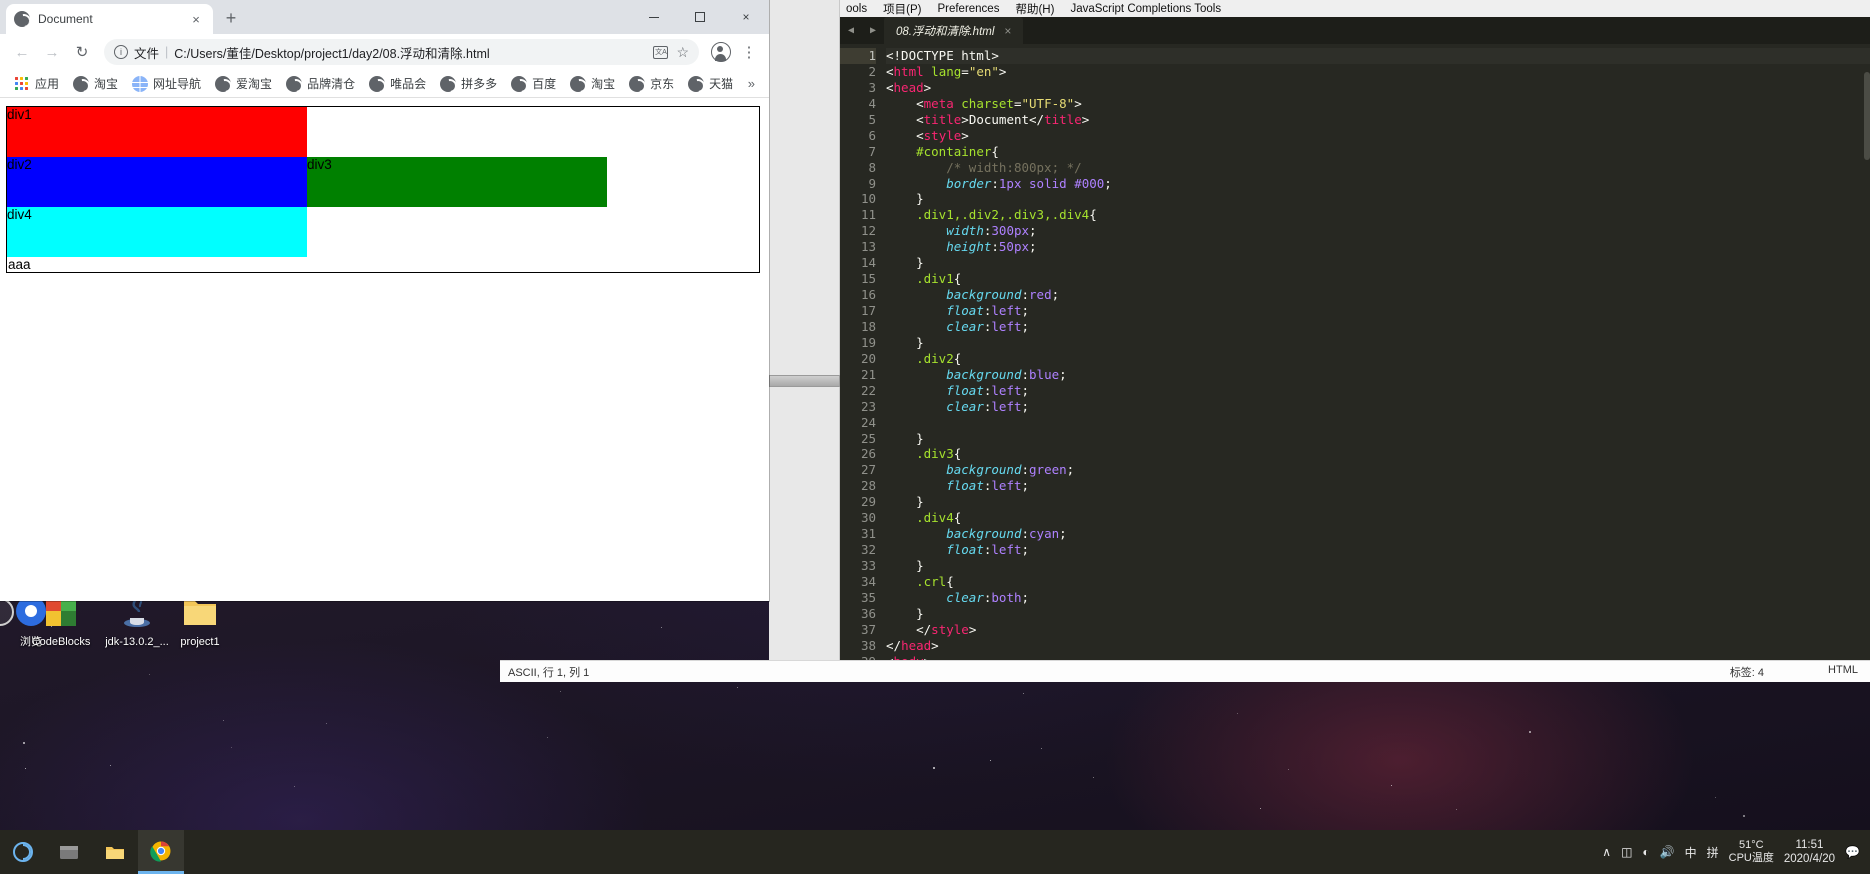  Describe the element at coordinates (448, 83) in the screenshot. I see `taobao-icon` at that location.